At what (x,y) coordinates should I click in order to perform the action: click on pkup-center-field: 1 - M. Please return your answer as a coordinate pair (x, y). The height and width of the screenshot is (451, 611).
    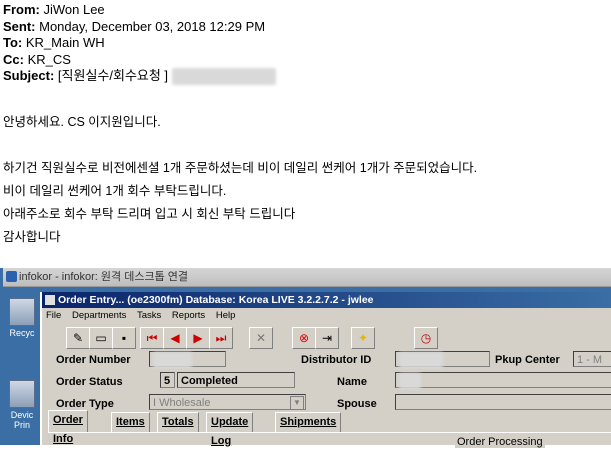
    Looking at the image, I should click on (592, 359).